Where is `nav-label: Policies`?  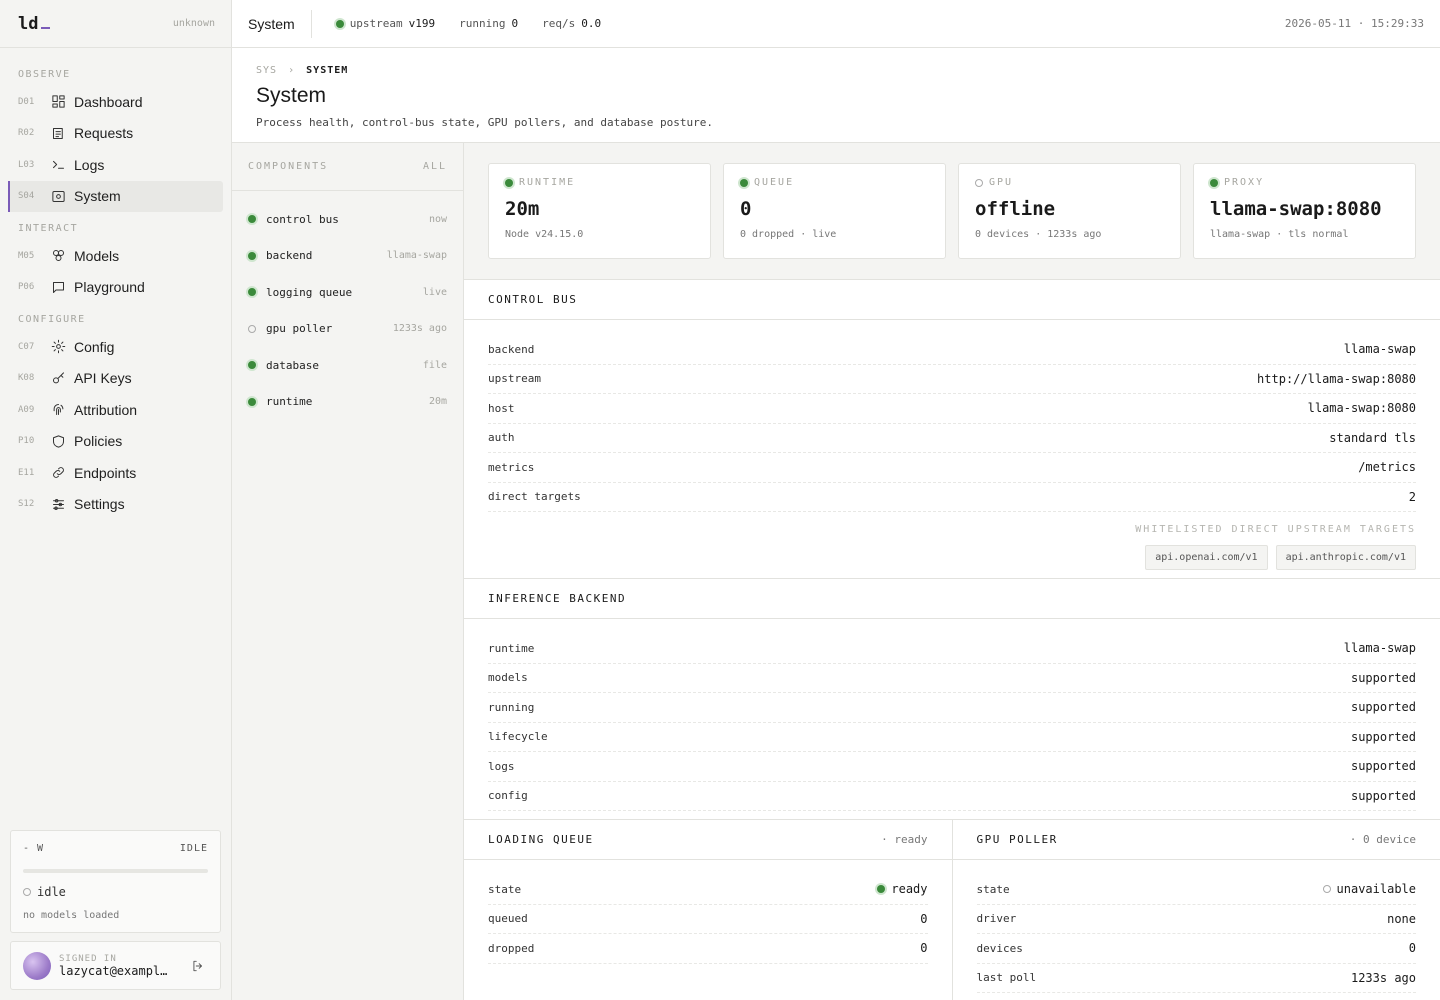 nav-label: Policies is located at coordinates (98, 441).